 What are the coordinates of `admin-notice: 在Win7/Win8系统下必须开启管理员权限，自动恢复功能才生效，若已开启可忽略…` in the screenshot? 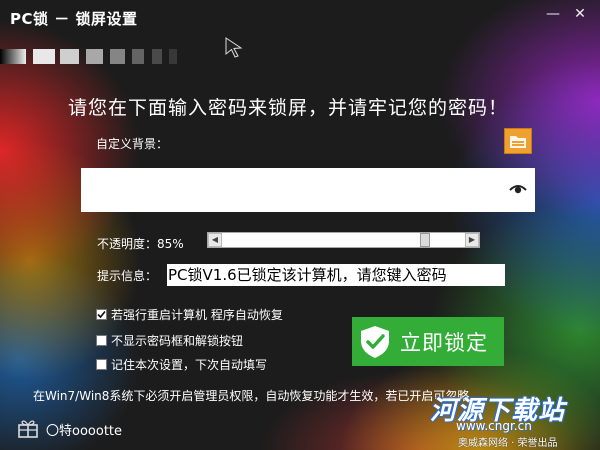 It's located at (257, 396).